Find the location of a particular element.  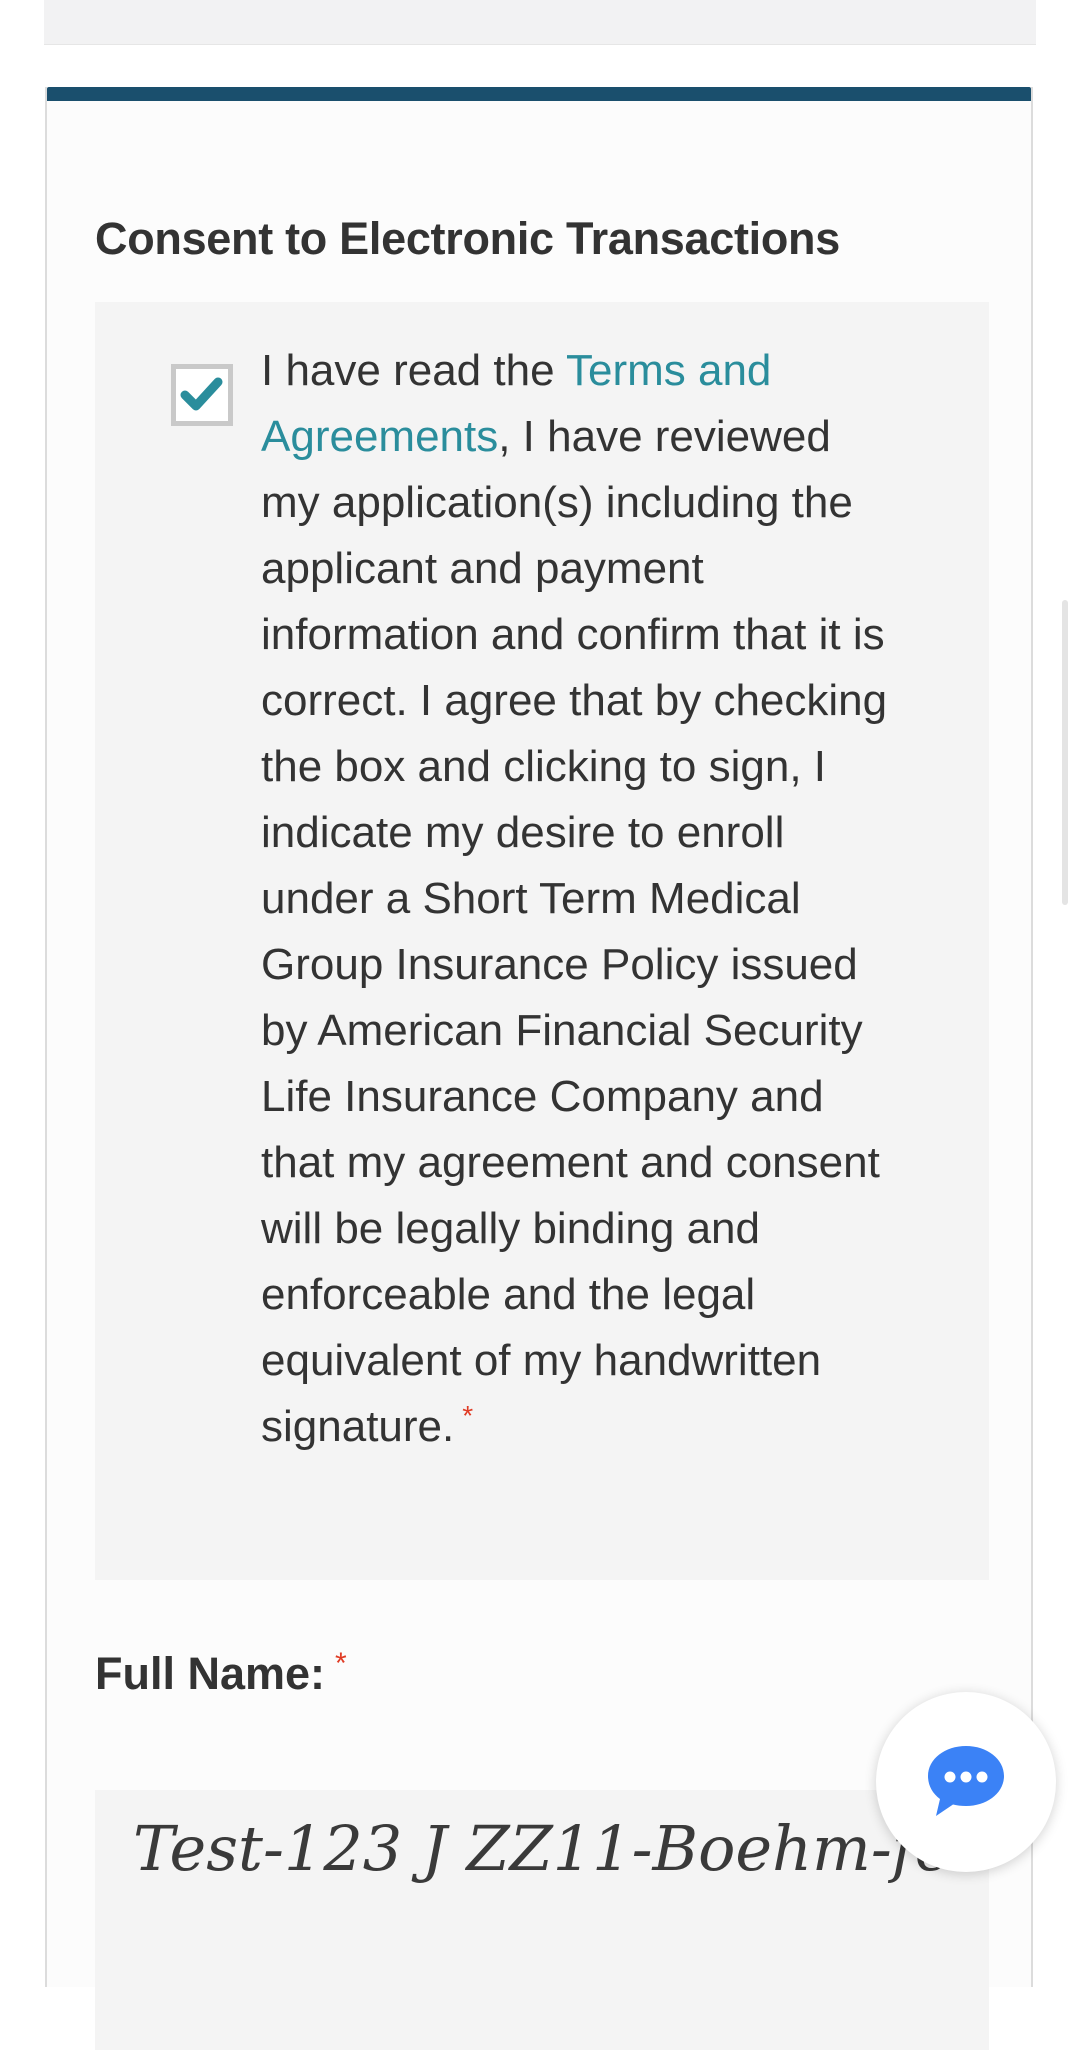

scrollbar is located at coordinates (1065, 752).